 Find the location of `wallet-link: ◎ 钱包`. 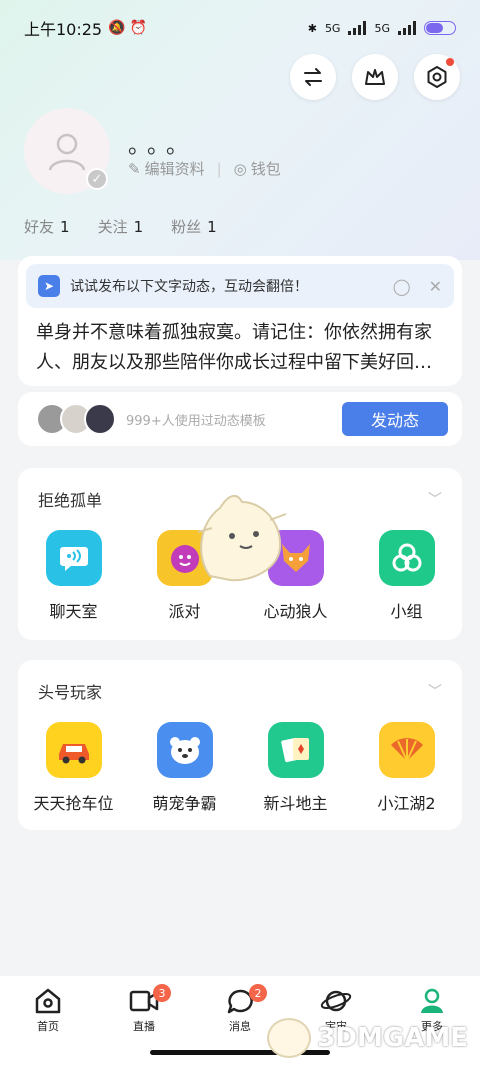

wallet-link: ◎ 钱包 is located at coordinates (257, 168).